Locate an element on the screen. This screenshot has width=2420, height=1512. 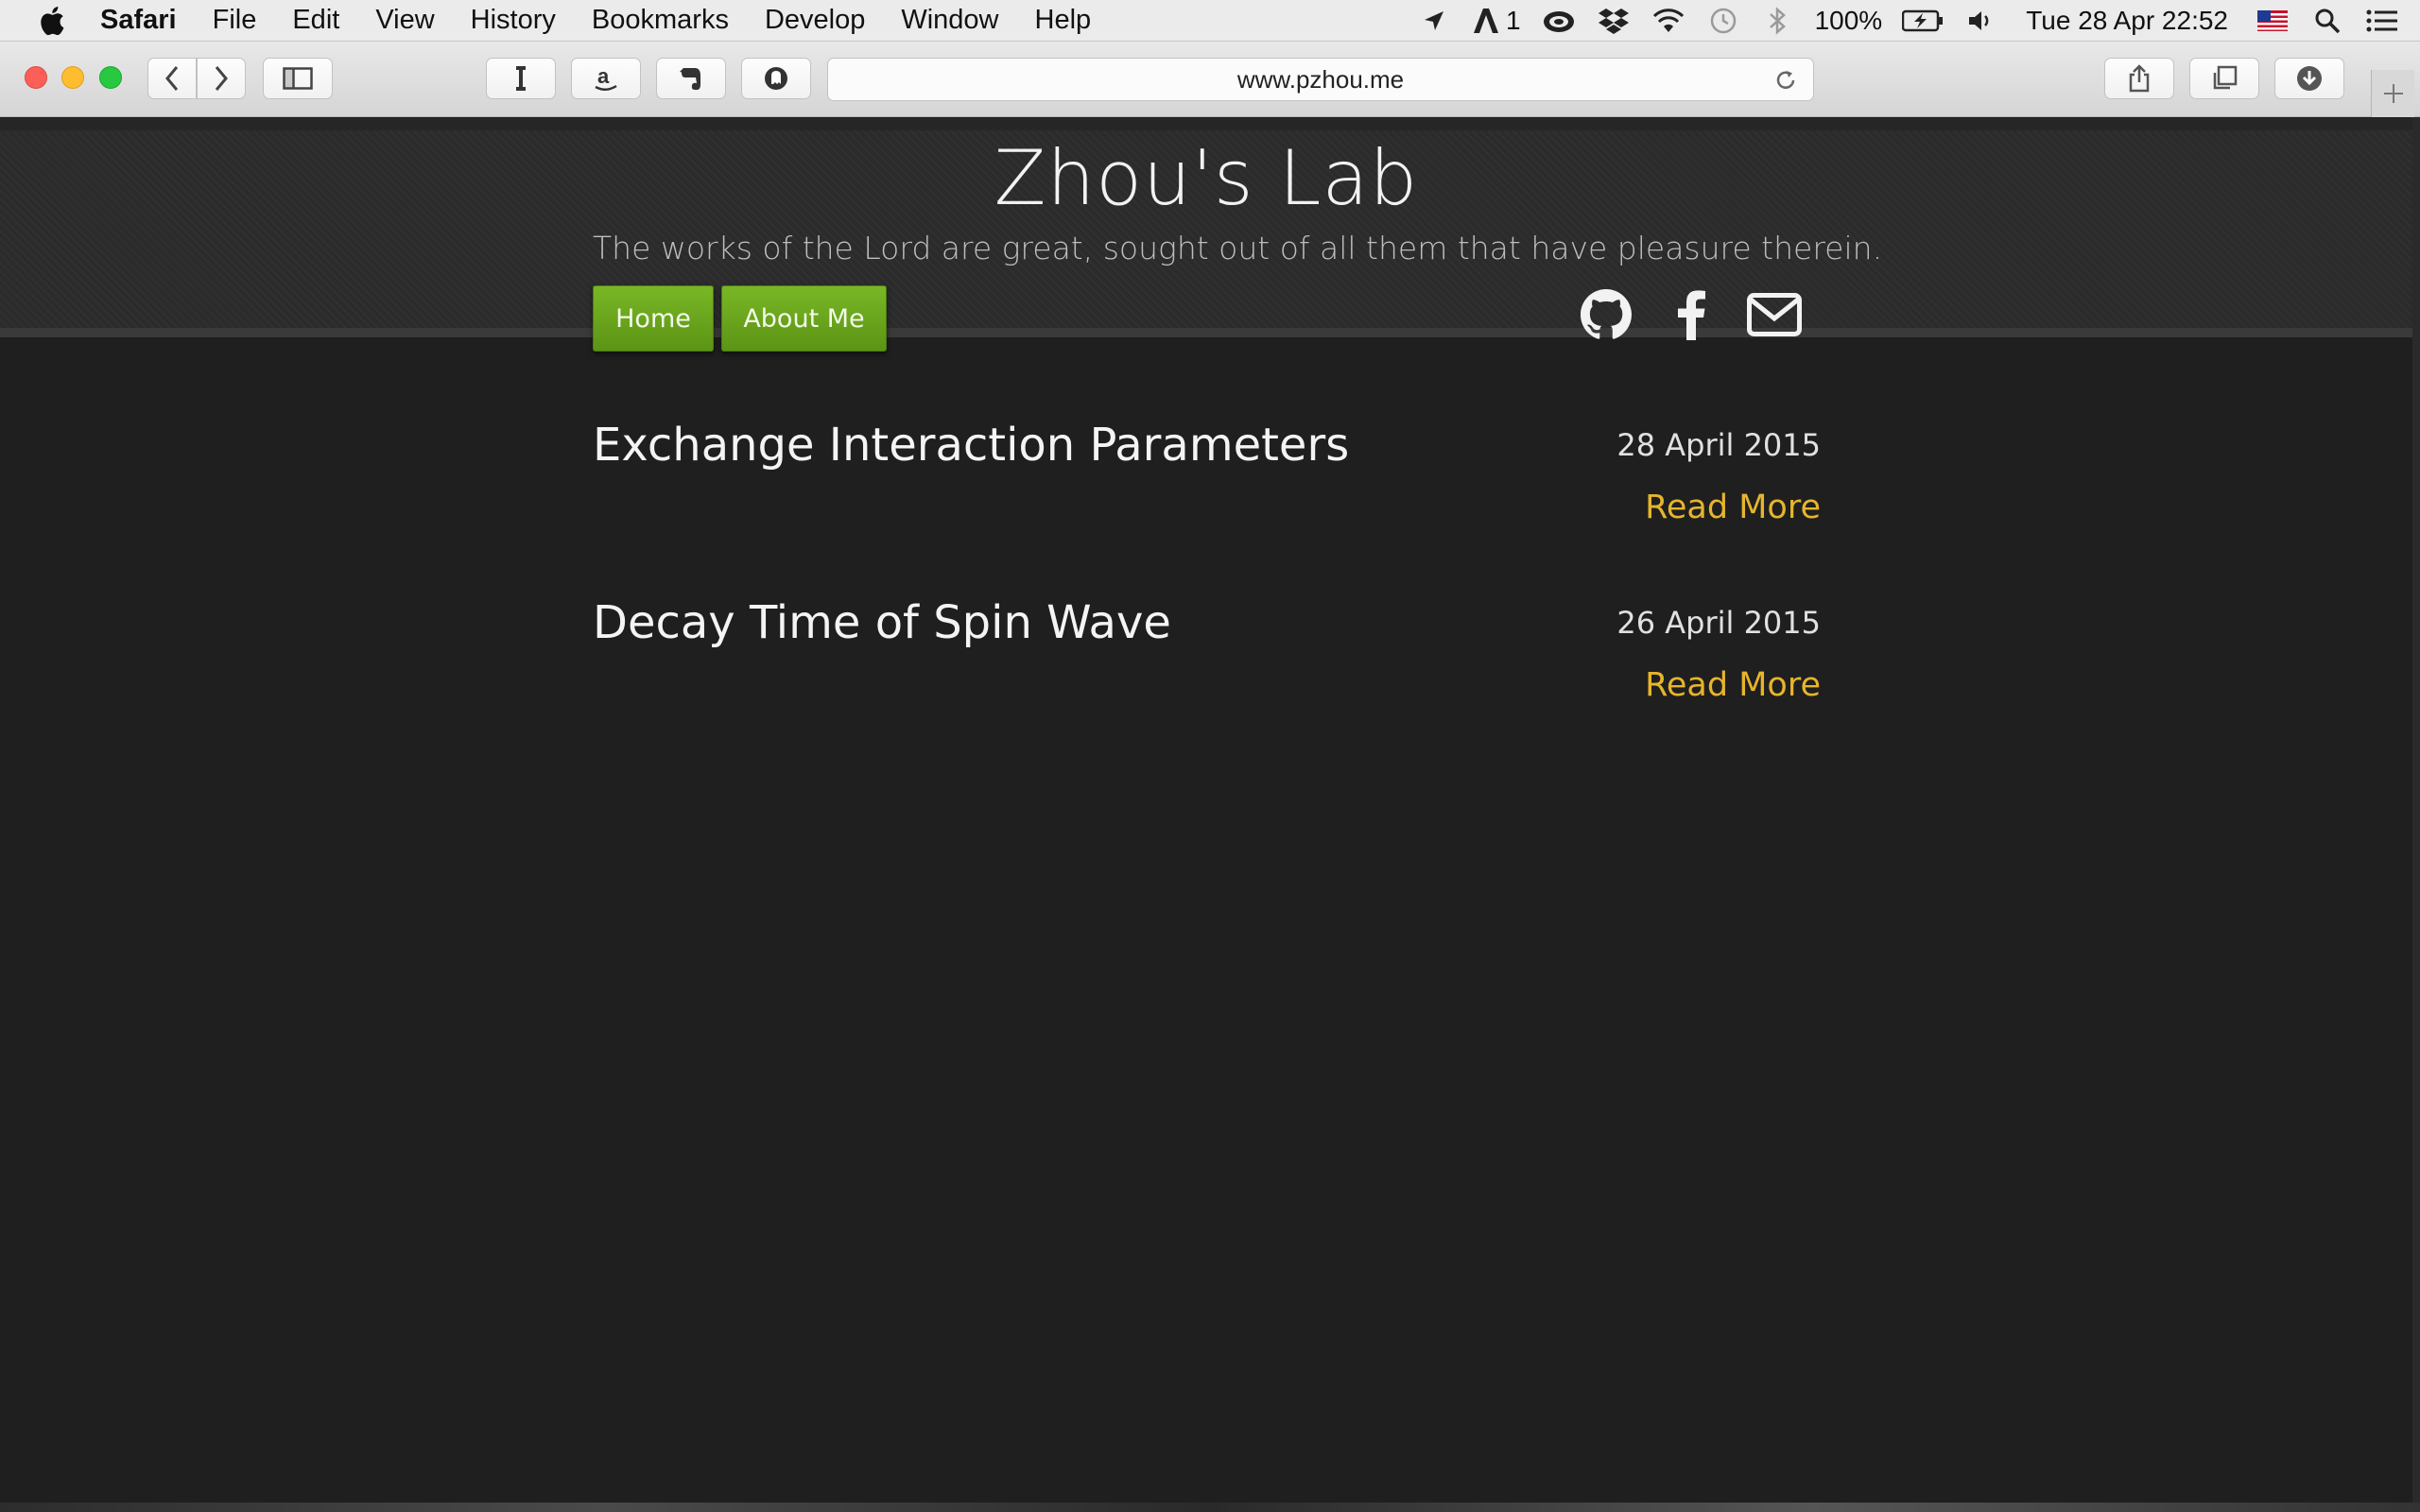
clock: Tue 28 Apr 22:52 is located at coordinates (2127, 21).